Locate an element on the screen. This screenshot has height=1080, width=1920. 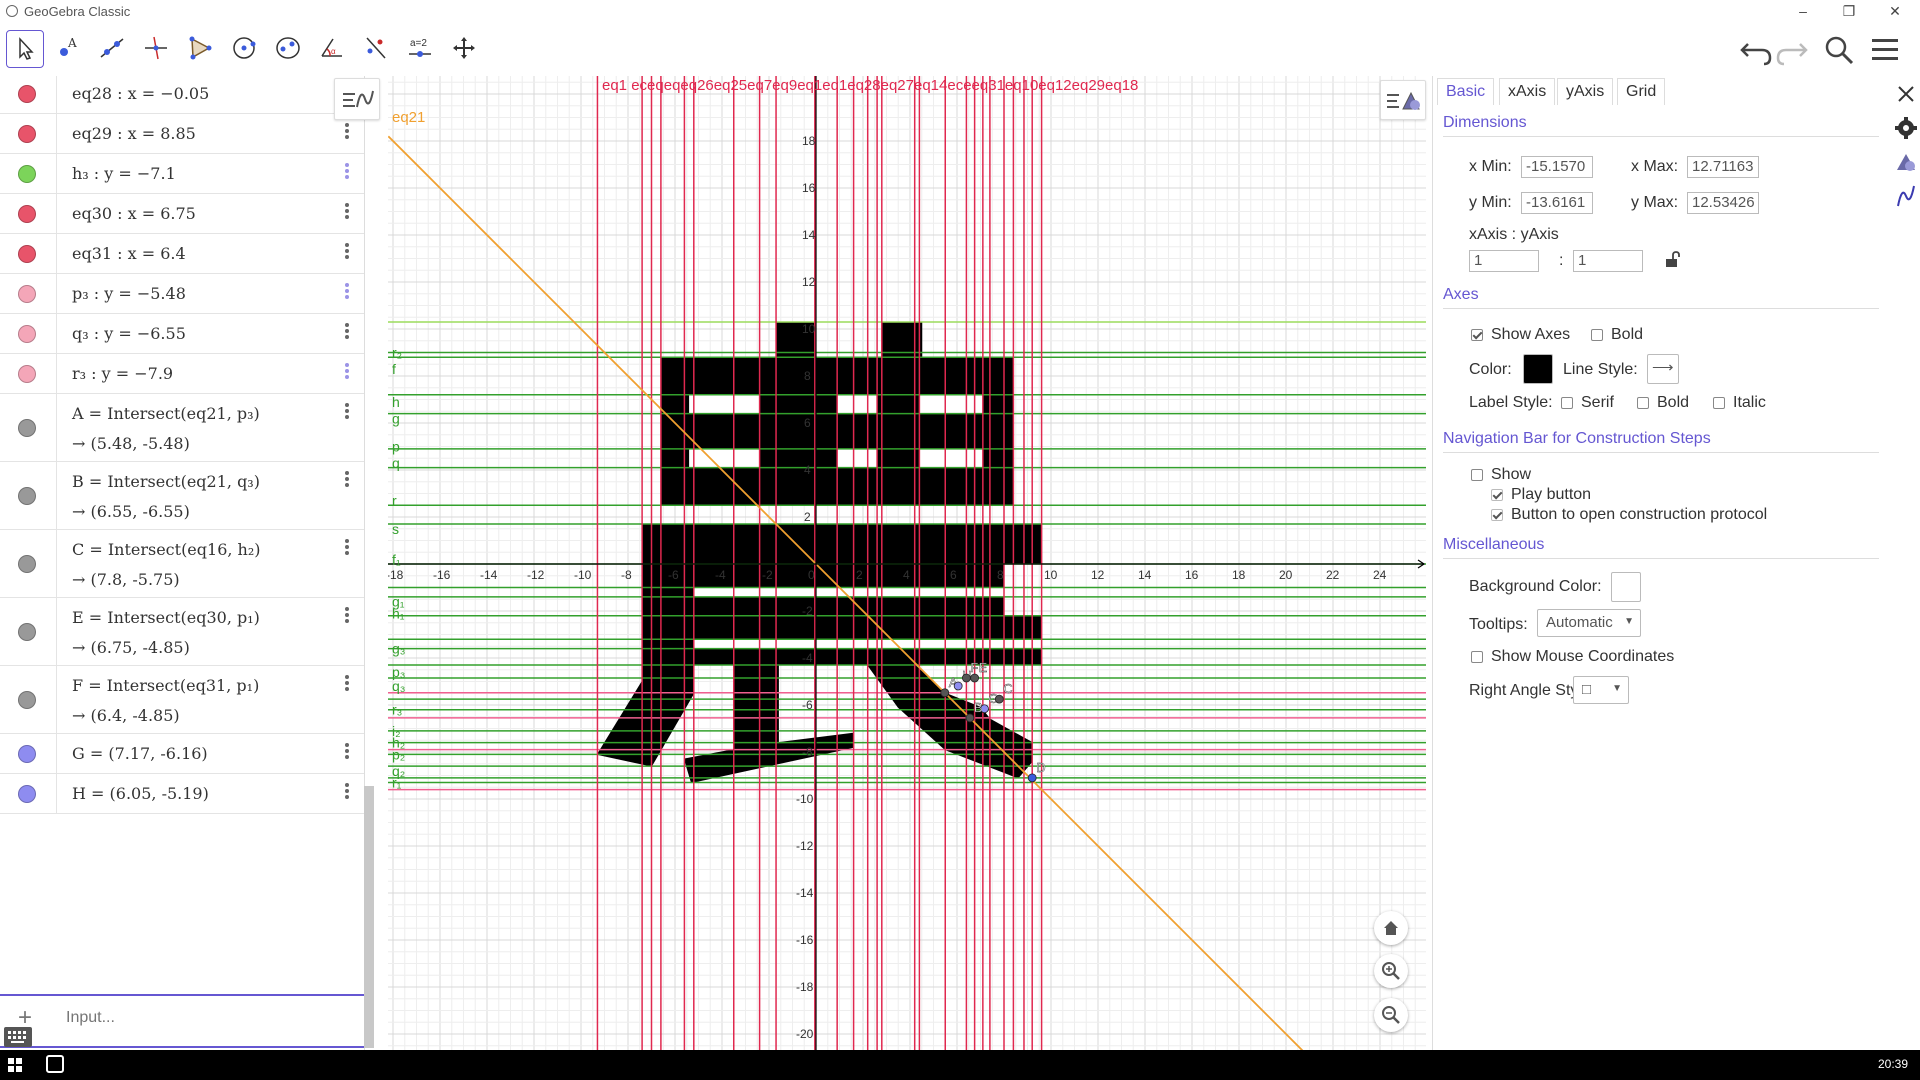
algebra-side-button is located at coordinates (1906, 196).